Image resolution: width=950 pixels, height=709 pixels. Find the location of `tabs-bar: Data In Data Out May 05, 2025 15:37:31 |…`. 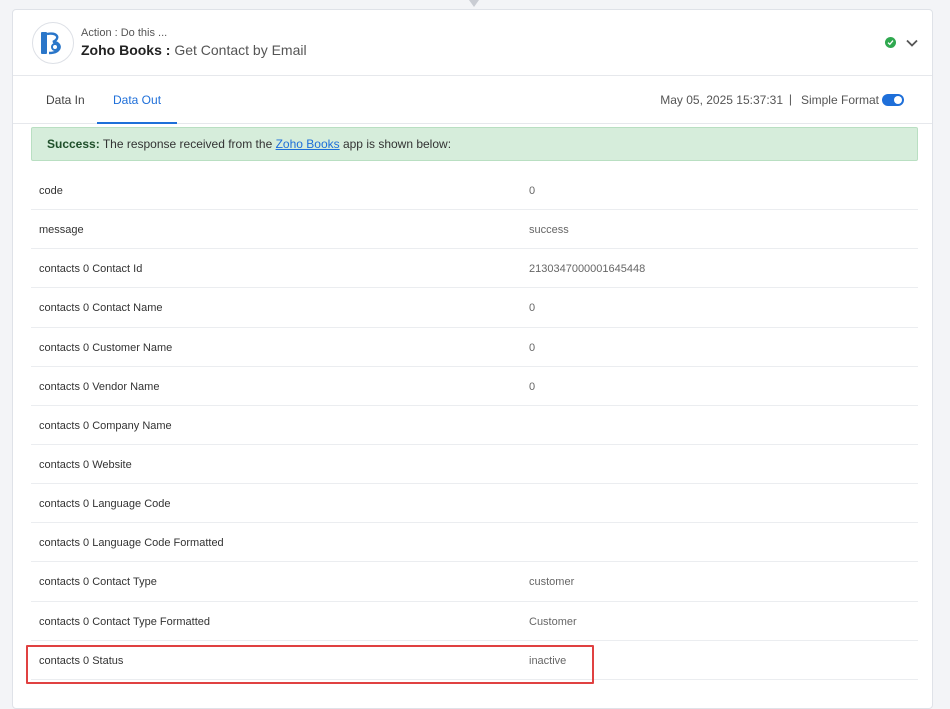

tabs-bar: Data In Data Out May 05, 2025 15:37:31 |… is located at coordinates (472, 100).